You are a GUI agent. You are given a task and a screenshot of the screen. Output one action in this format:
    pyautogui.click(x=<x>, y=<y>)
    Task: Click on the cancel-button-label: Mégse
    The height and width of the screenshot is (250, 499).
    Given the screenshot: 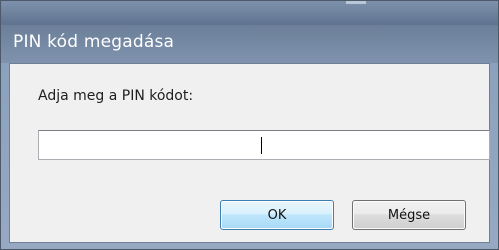 What is the action you would take?
    pyautogui.click(x=409, y=215)
    